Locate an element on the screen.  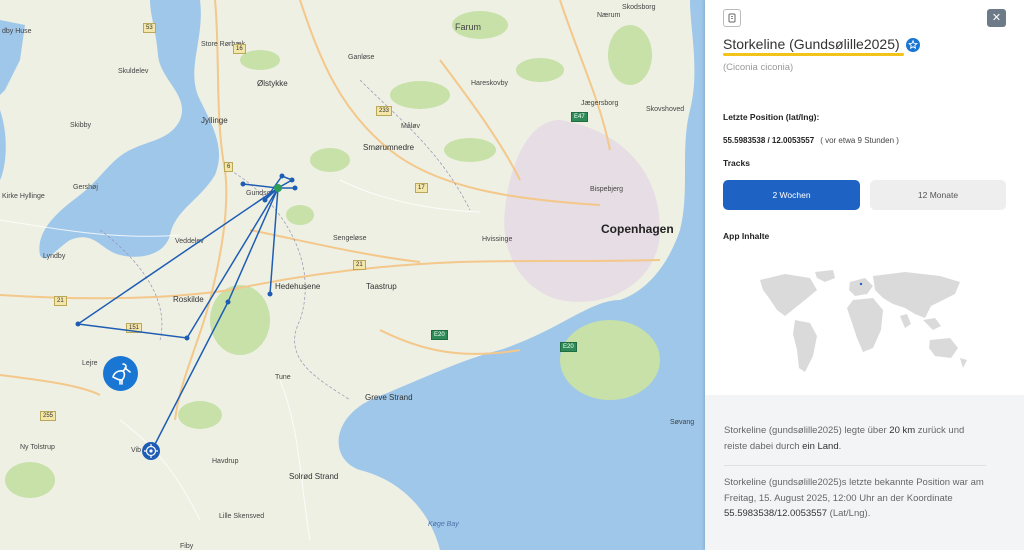
app-content-label: App Inhalte is located at coordinates (746, 236).